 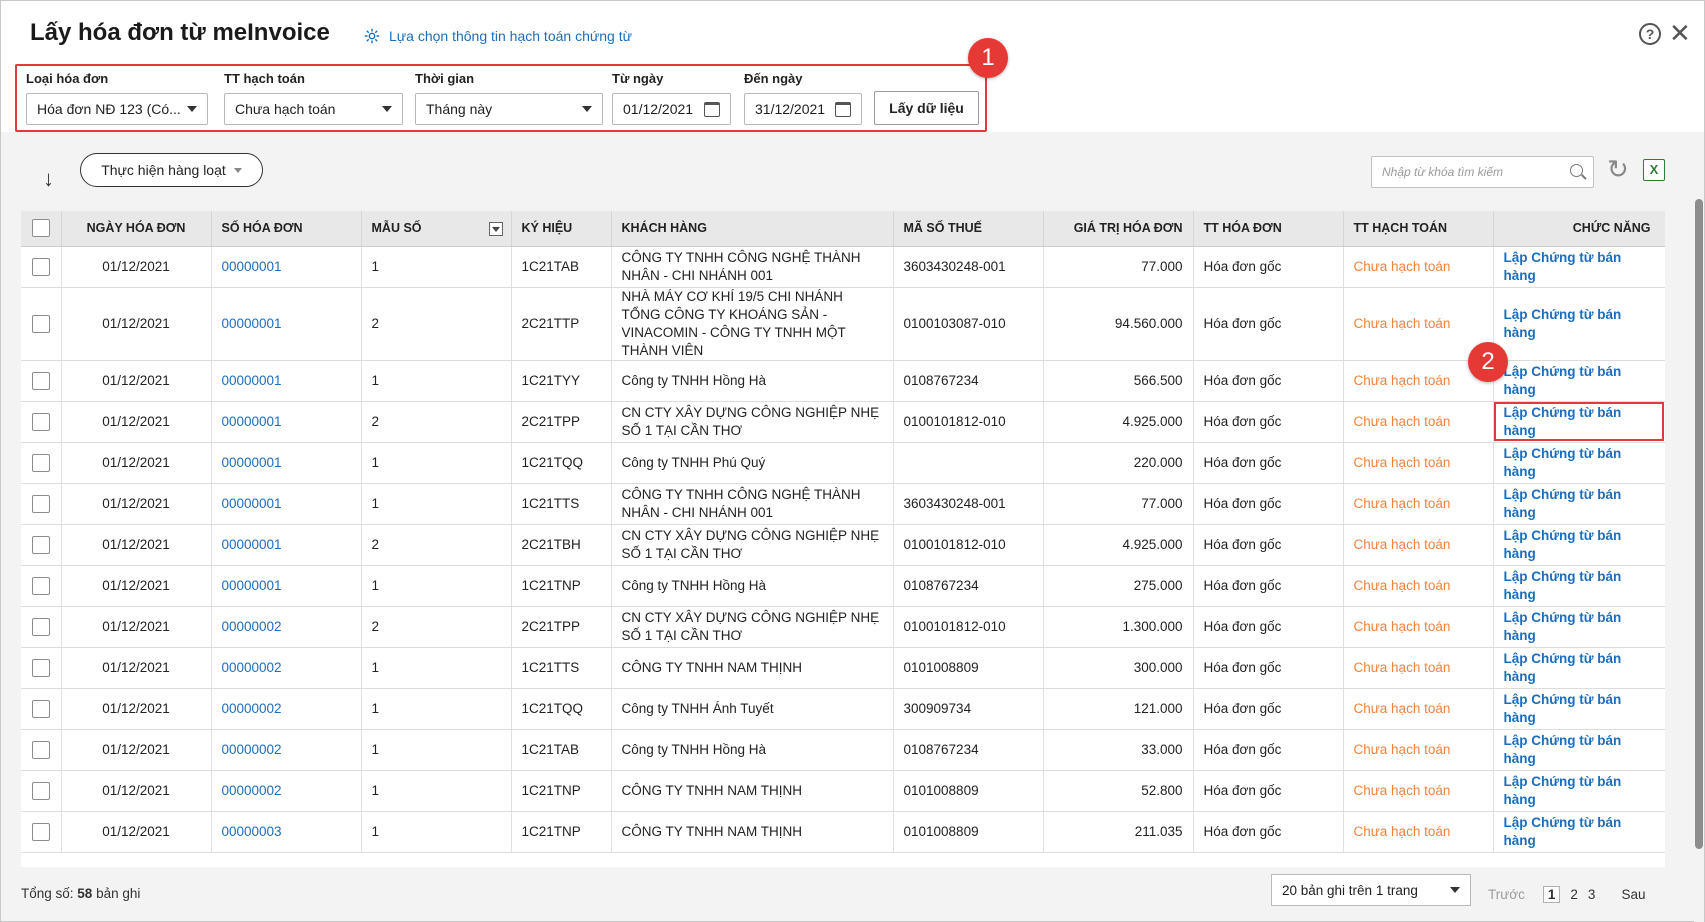 I want to click on page-size-select: 20 bản ghi trên 1 trang, so click(x=1371, y=890).